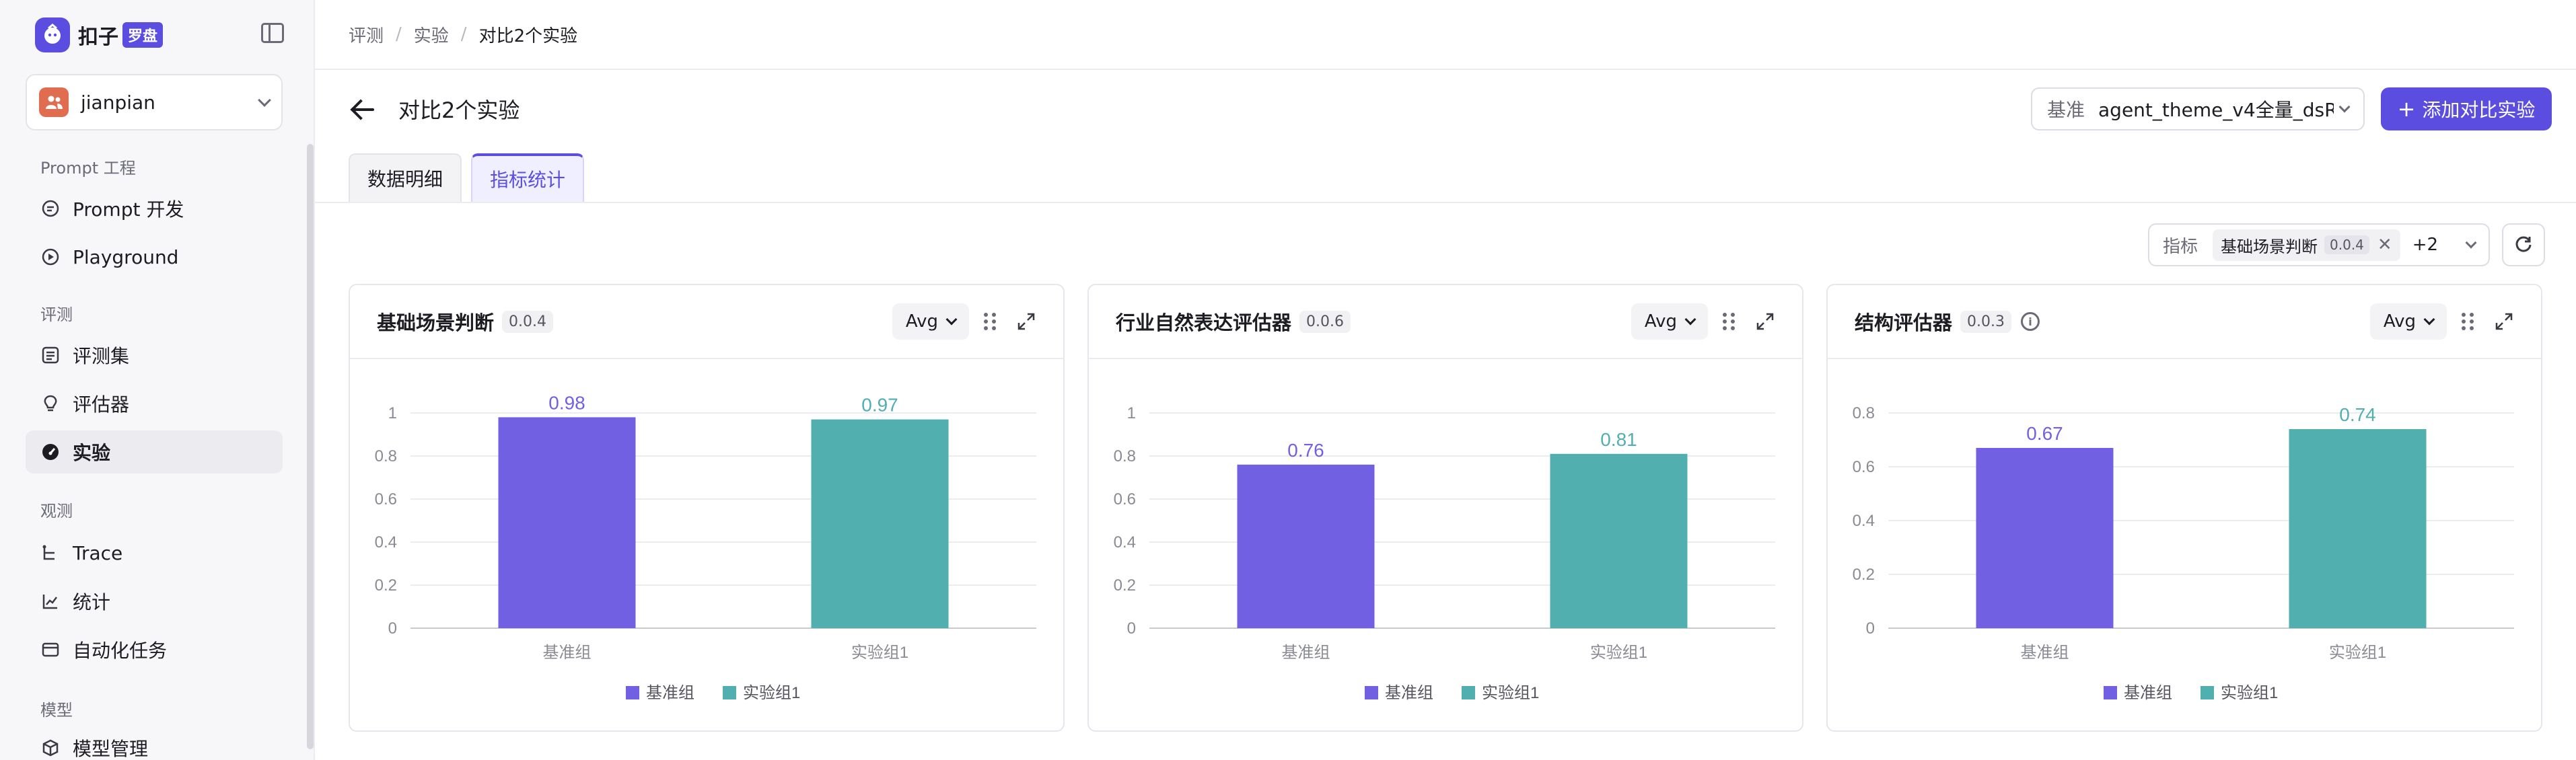 The image size is (2576, 760). Describe the element at coordinates (706, 322) in the screenshot. I see `card-header: 基础场景判断 0.0.4 Avg` at that location.